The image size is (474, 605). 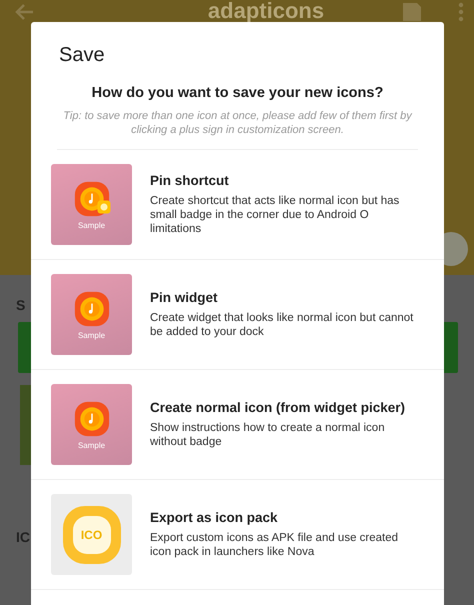 I want to click on option-description: Export custom icons as APK file and use created icon pack in launchers like Nova, so click(x=275, y=545).